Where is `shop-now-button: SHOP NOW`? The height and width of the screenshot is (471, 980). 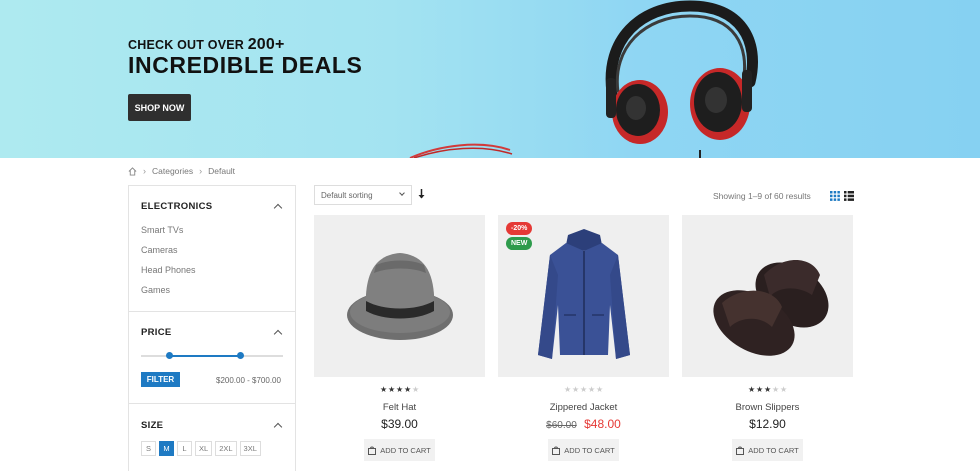
shop-now-button: SHOP NOW is located at coordinates (159, 107).